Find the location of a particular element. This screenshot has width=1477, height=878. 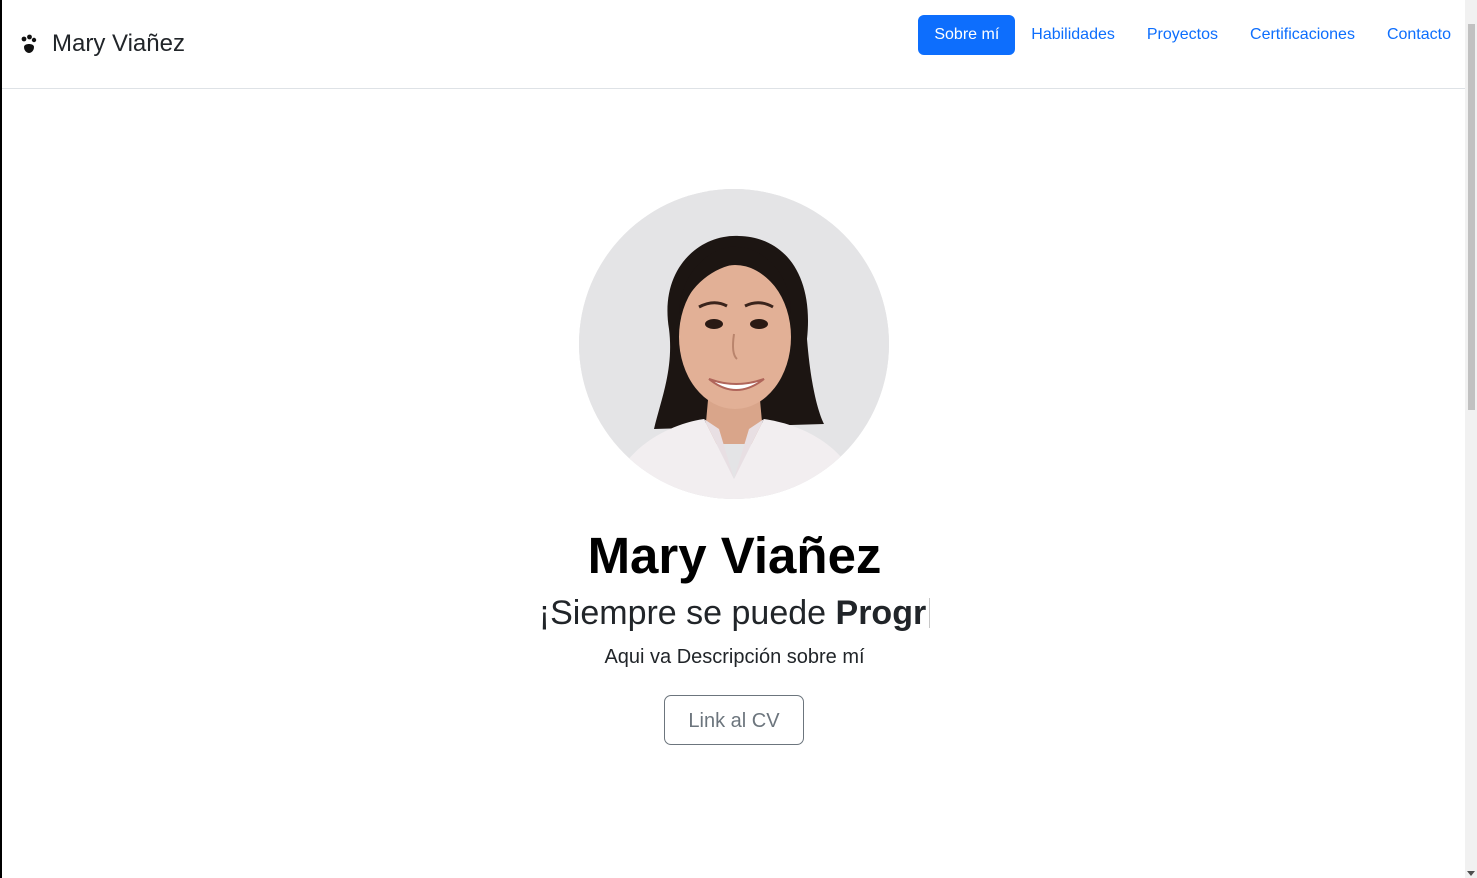

profile-photo is located at coordinates (734, 344).